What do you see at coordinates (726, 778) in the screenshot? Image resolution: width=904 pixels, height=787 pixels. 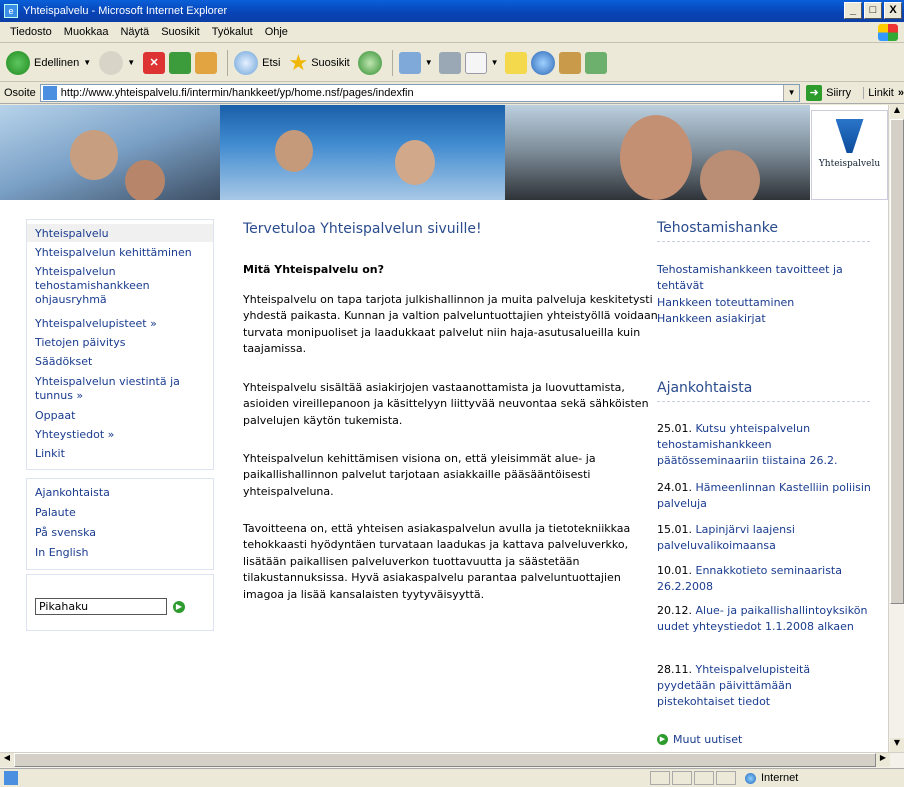 I see `status-pane` at bounding box center [726, 778].